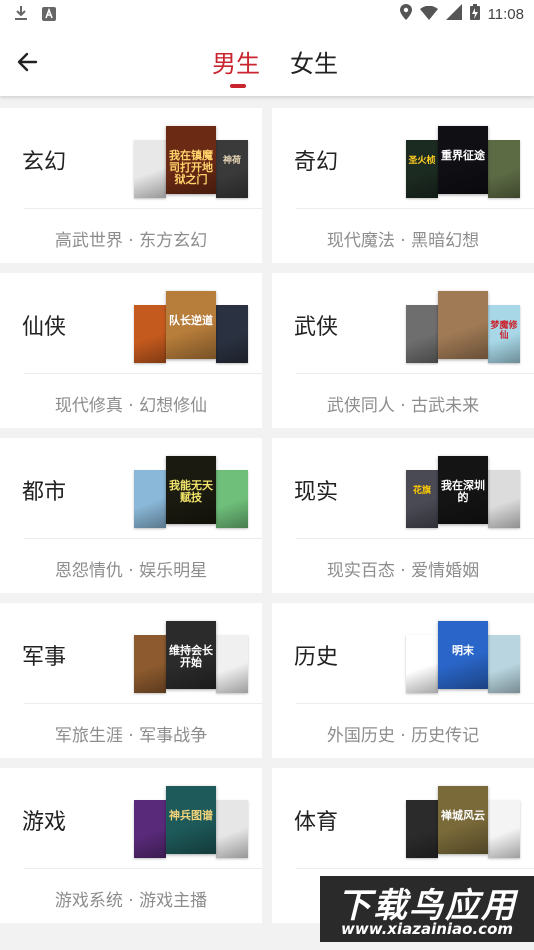 The height and width of the screenshot is (950, 534). Describe the element at coordinates (44, 327) in the screenshot. I see `category-name: 仙侠` at that location.